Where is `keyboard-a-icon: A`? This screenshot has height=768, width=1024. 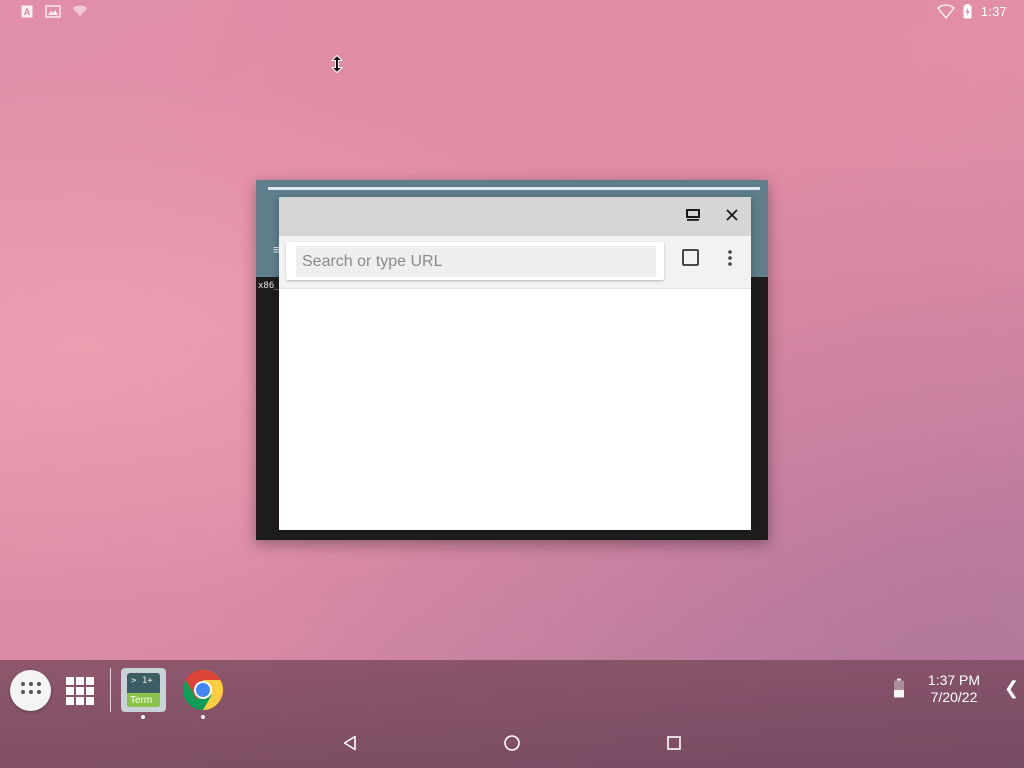 keyboard-a-icon: A is located at coordinates (27, 14).